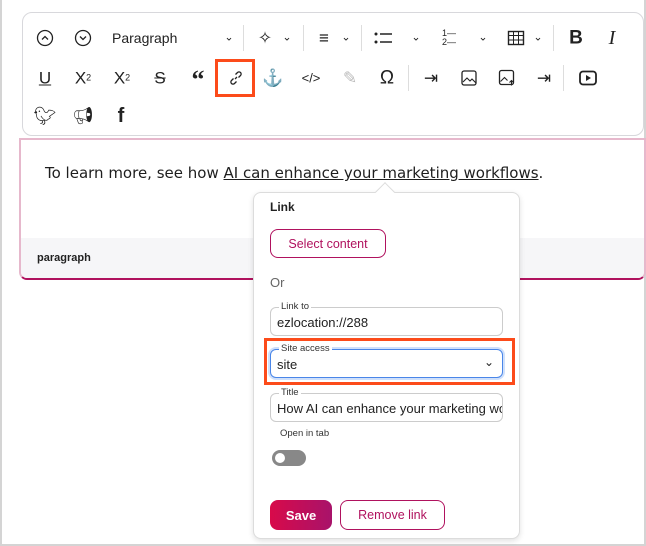 The width and height of the screenshot is (646, 546). What do you see at coordinates (122, 78) in the screenshot?
I see `superscript-icon: X2` at bounding box center [122, 78].